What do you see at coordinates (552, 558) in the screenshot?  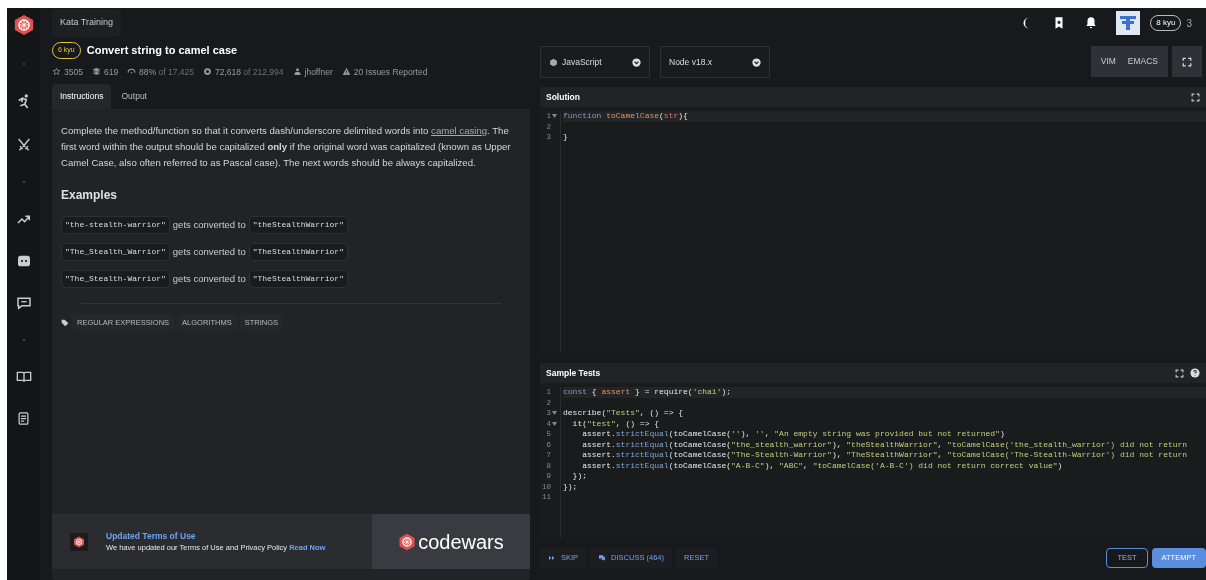 I see `skip-icon` at bounding box center [552, 558].